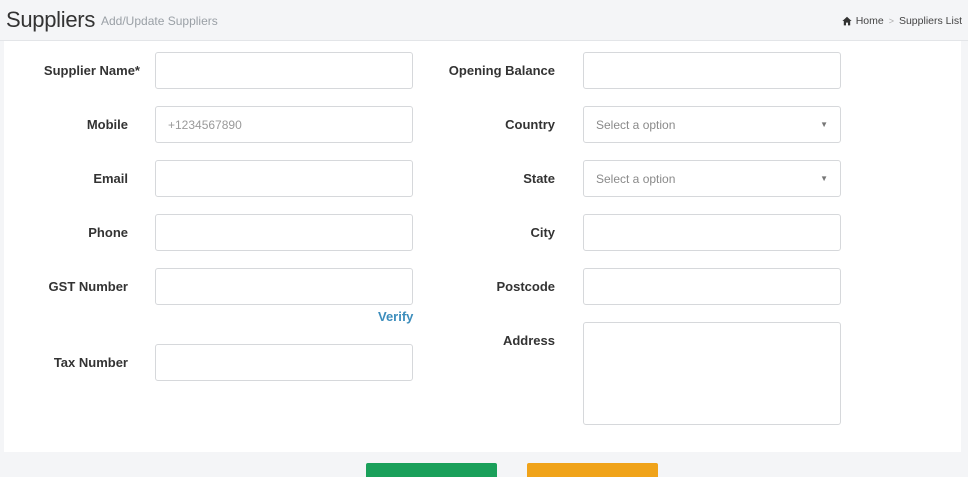 This screenshot has width=968, height=477. What do you see at coordinates (530, 124) in the screenshot?
I see `country-label: Country` at bounding box center [530, 124].